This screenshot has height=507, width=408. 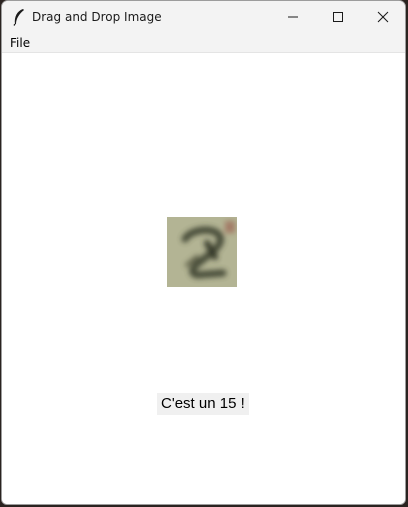 I want to click on dropped-image, so click(x=202, y=252).